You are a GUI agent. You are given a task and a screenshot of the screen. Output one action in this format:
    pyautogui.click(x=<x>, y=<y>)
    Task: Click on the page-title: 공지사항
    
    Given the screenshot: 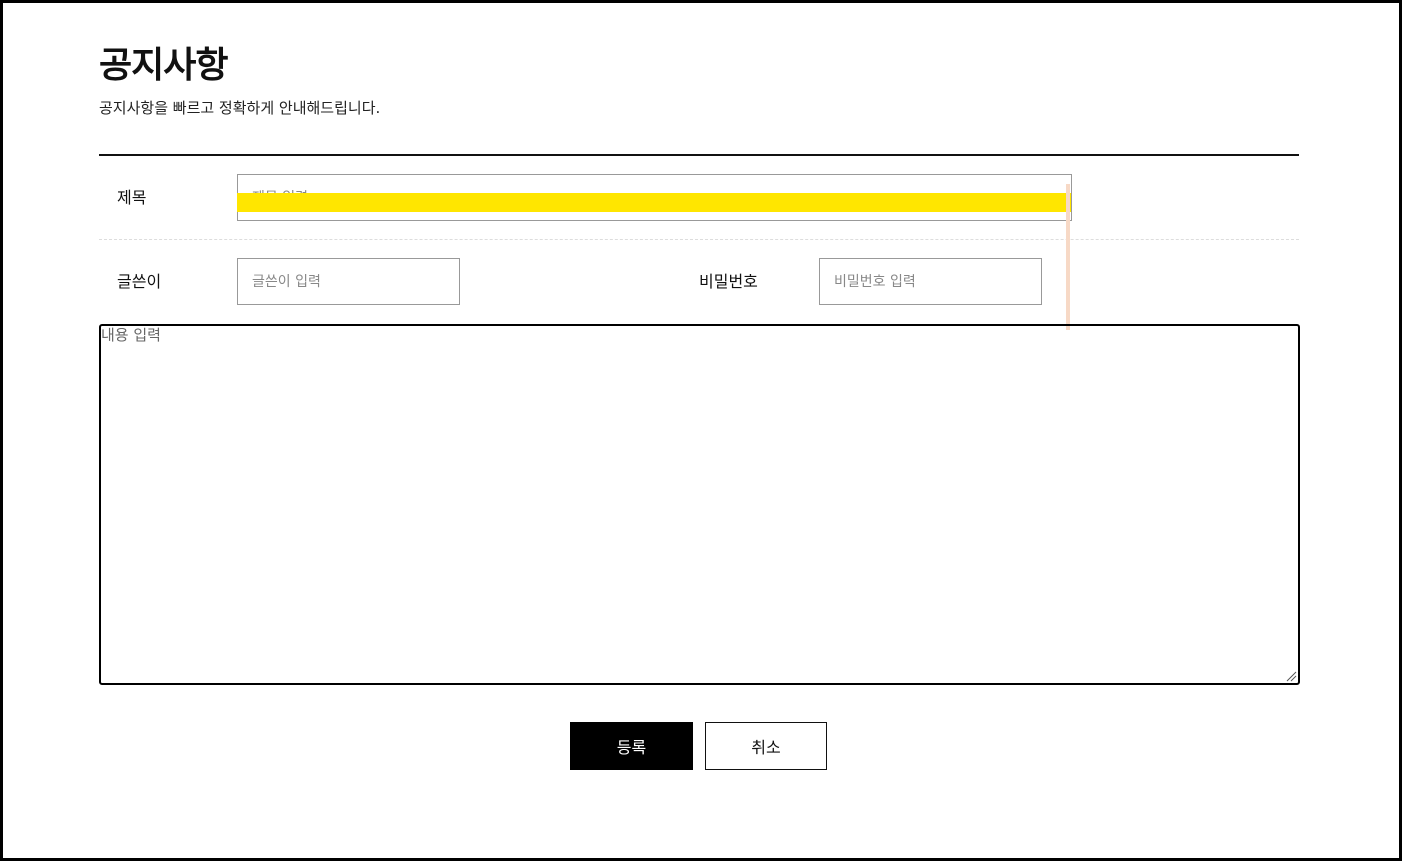 What is the action you would take?
    pyautogui.click(x=163, y=65)
    